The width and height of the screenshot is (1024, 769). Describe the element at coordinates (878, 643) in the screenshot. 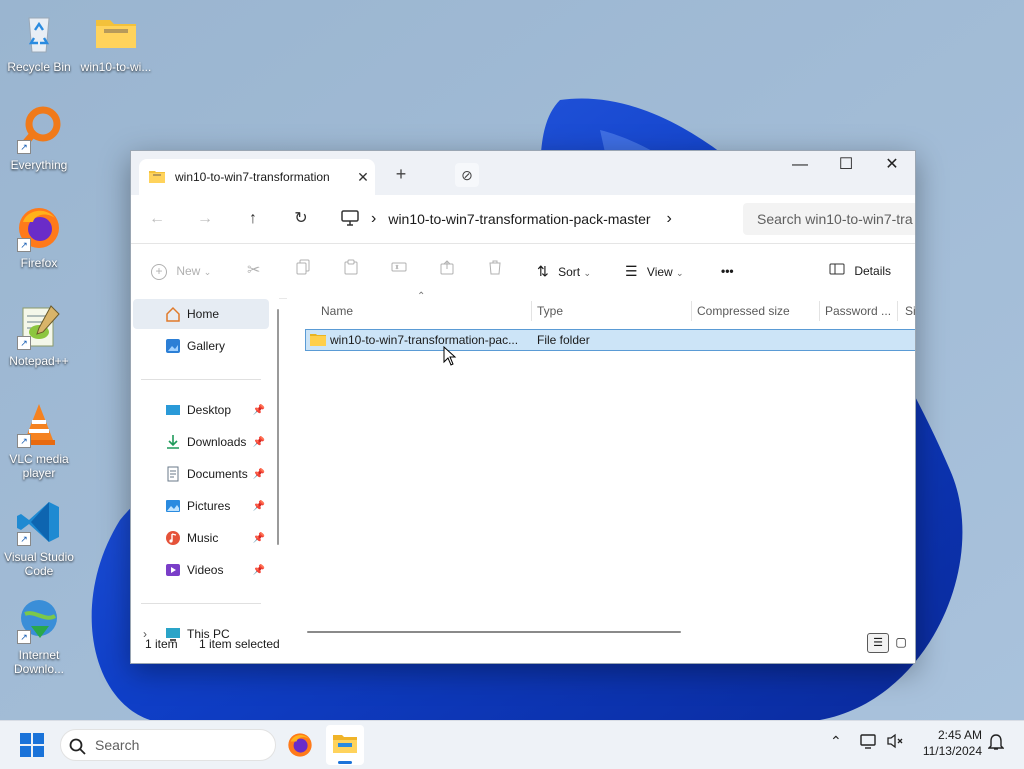

I see `details-view-button: ☰` at that location.